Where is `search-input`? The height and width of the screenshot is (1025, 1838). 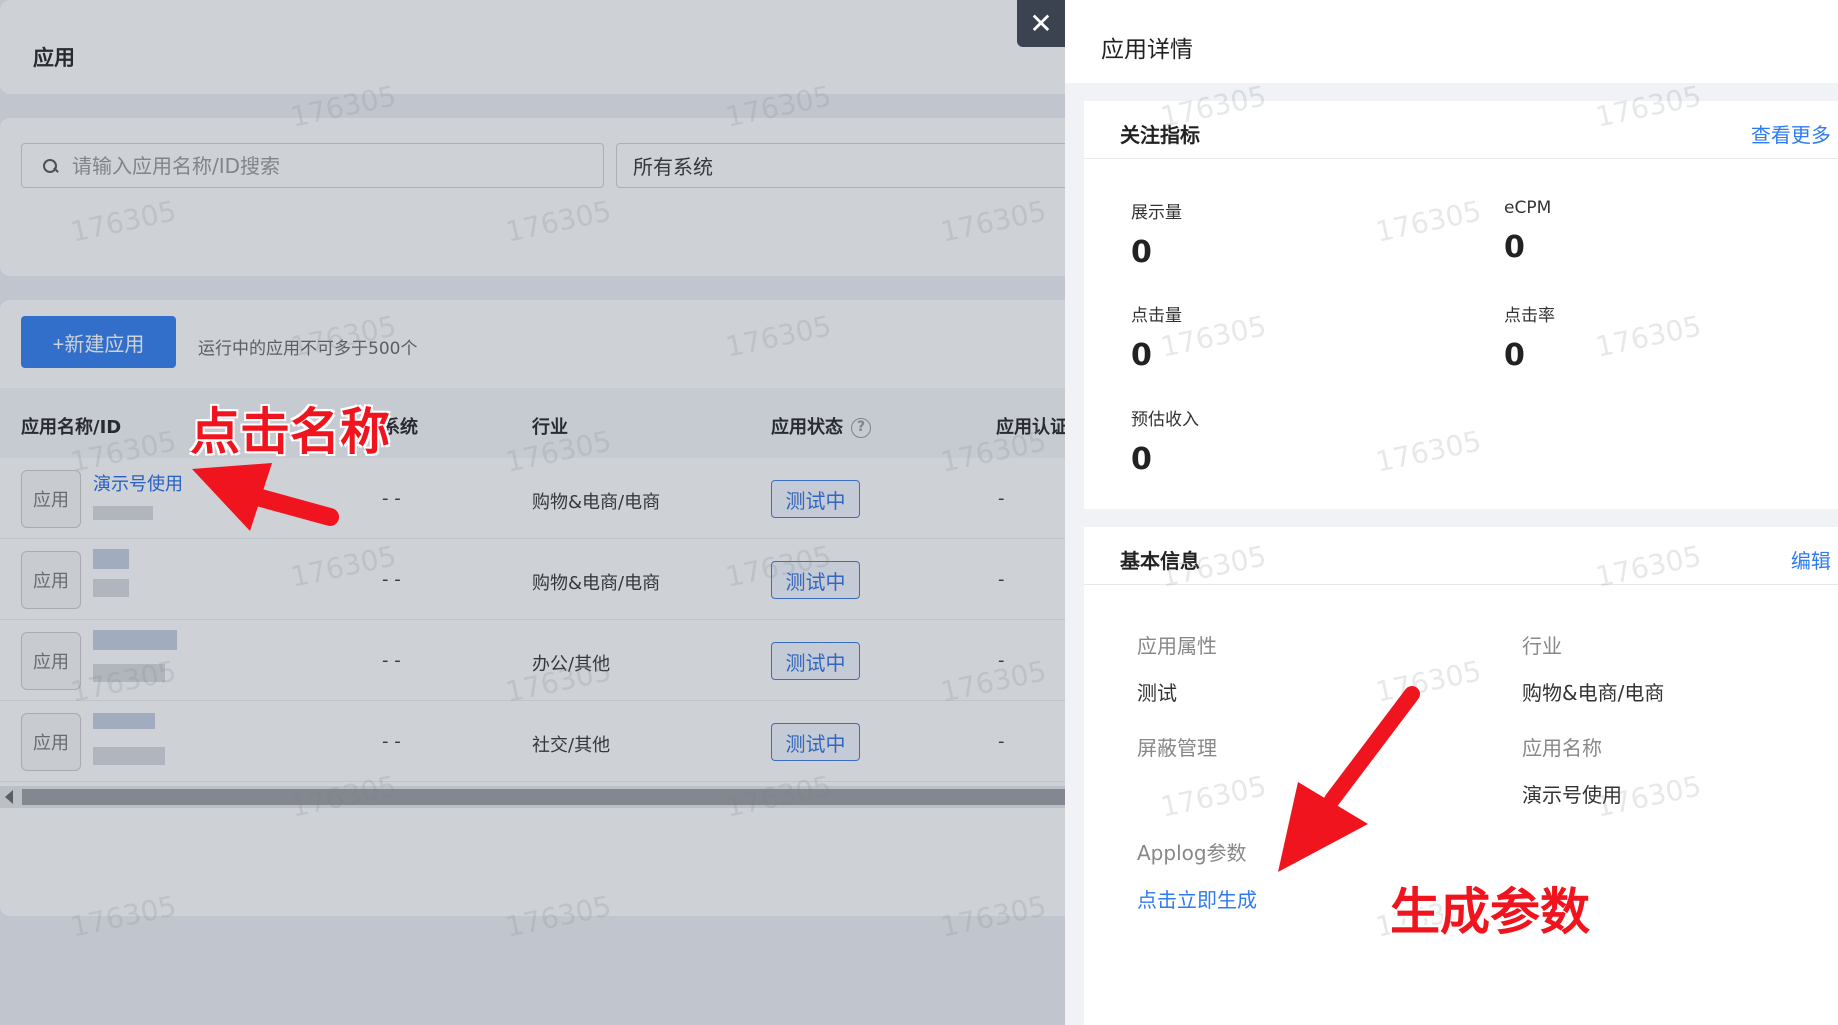
search-input is located at coordinates (322, 165).